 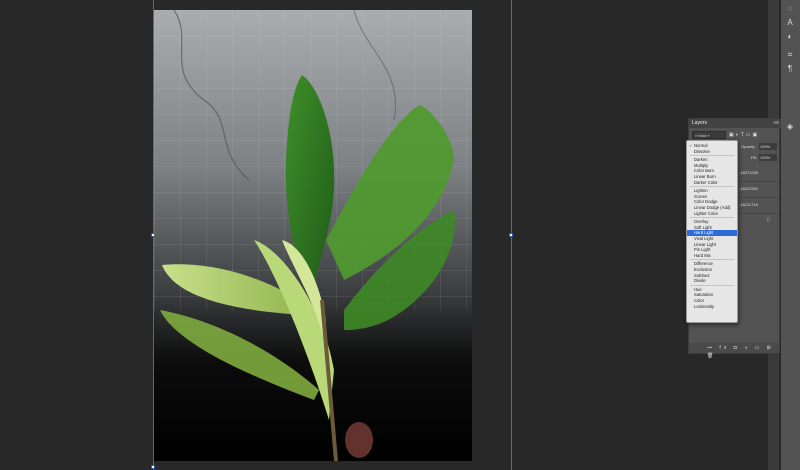 What do you see at coordinates (700, 123) in the screenshot?
I see `panel-title: Layers` at bounding box center [700, 123].